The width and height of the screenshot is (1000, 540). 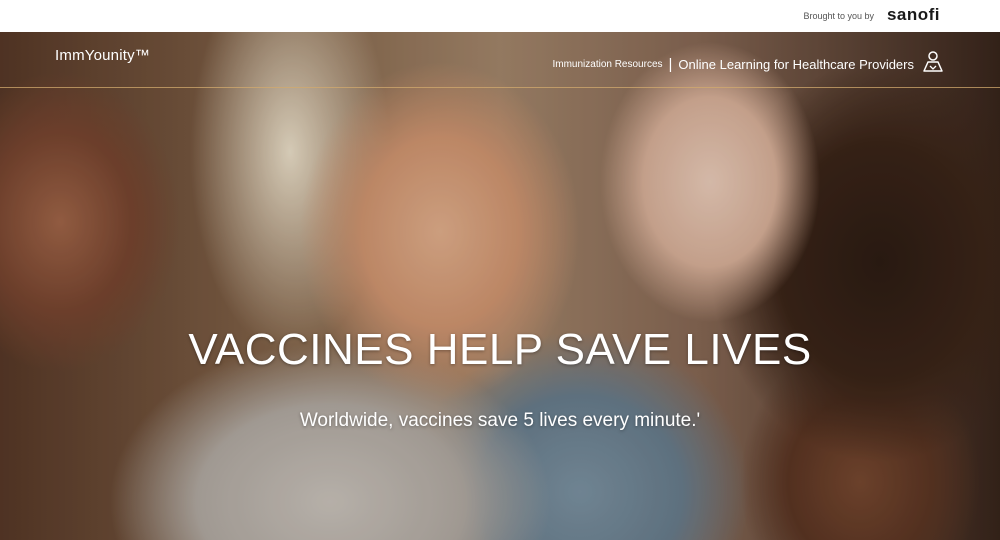 I want to click on top-bar: Brought to you by sanofi, so click(x=500, y=16).